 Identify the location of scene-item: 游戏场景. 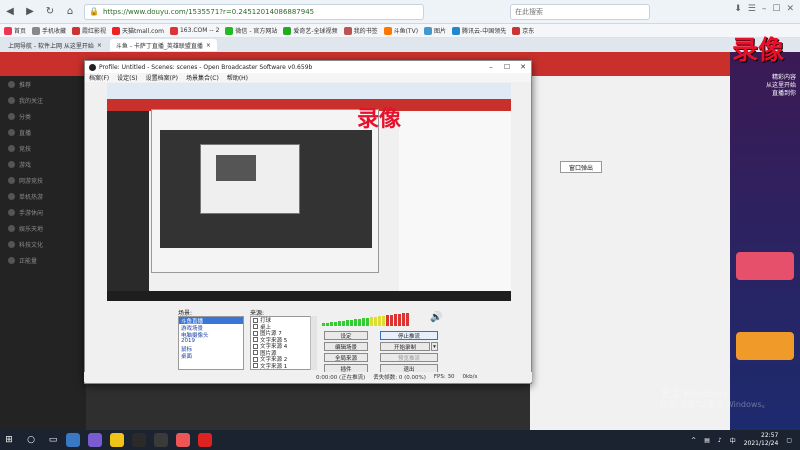
(211, 327).